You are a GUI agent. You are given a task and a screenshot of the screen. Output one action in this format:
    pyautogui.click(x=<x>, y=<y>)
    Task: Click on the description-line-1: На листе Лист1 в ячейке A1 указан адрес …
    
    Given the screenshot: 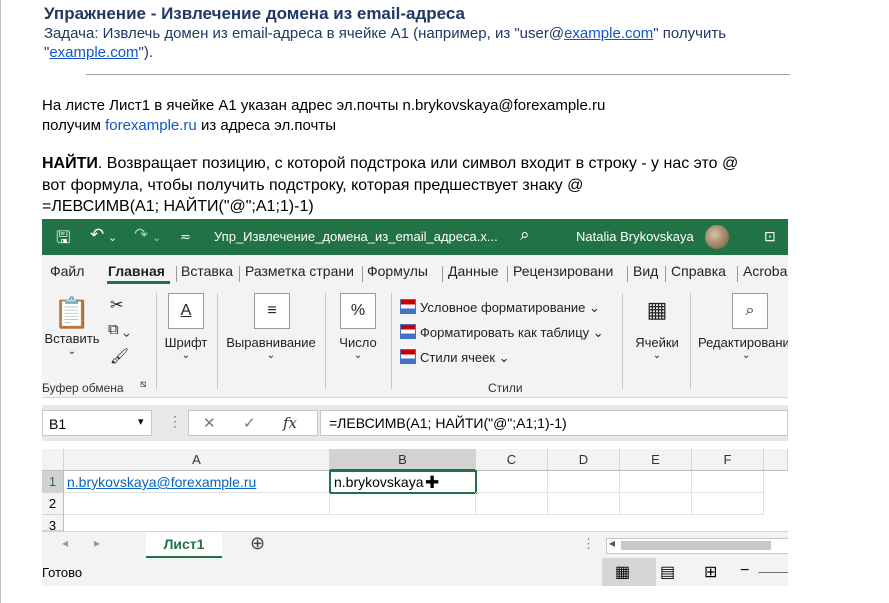 What is the action you would take?
    pyautogui.click(x=324, y=105)
    